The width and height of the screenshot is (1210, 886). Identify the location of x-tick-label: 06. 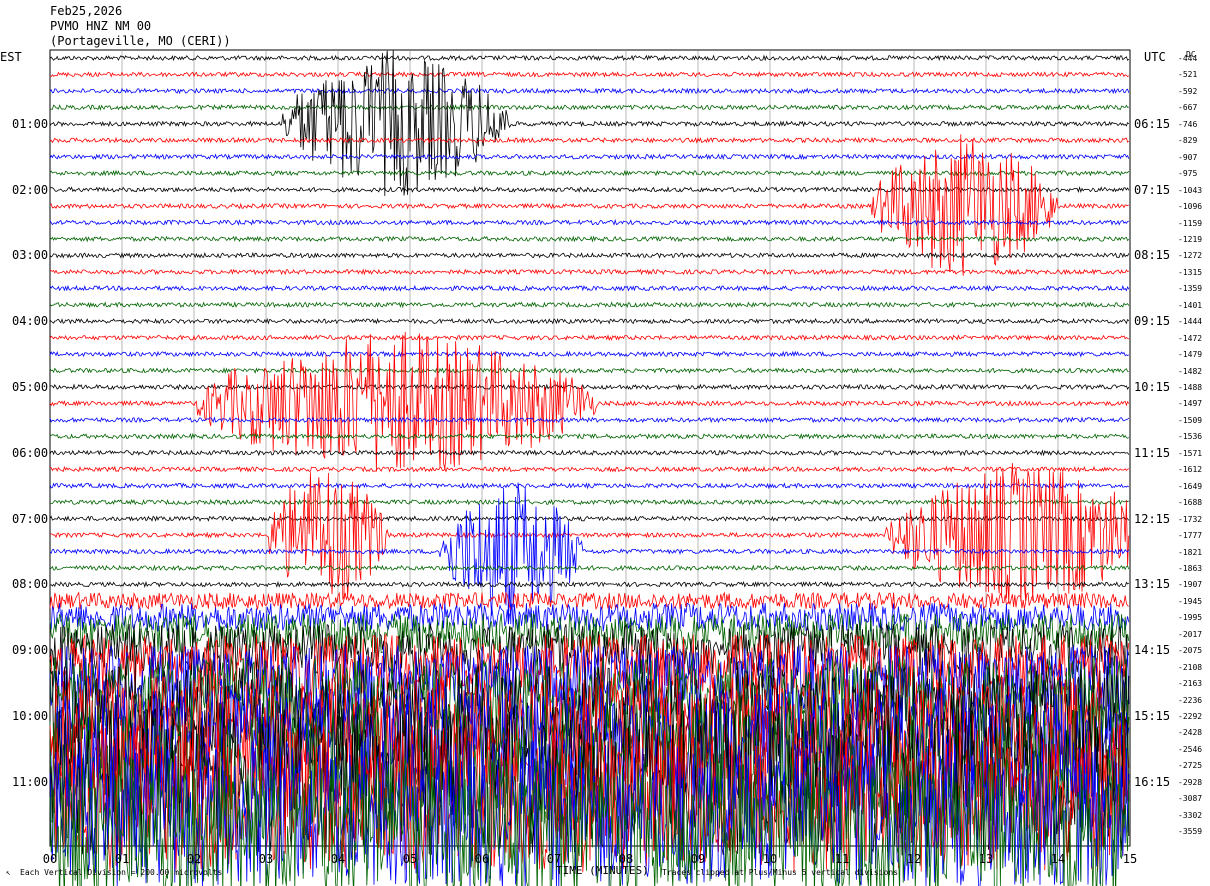
(482, 859).